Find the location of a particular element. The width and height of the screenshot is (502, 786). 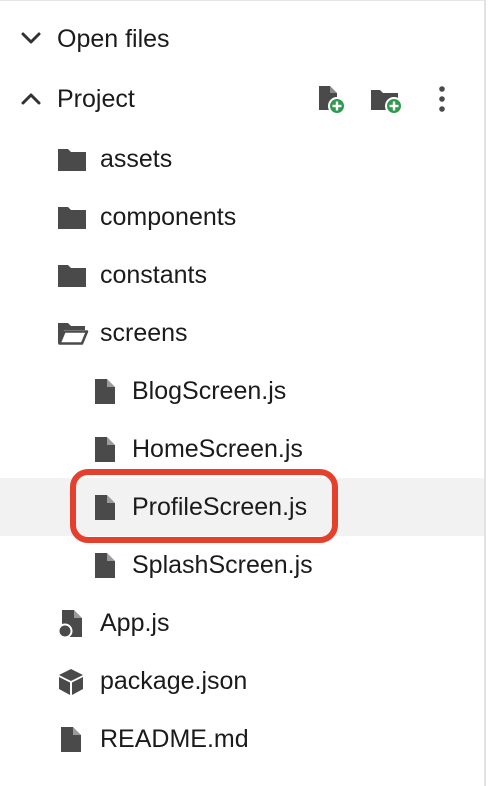

tree-item-screens: screens is located at coordinates (242, 333).